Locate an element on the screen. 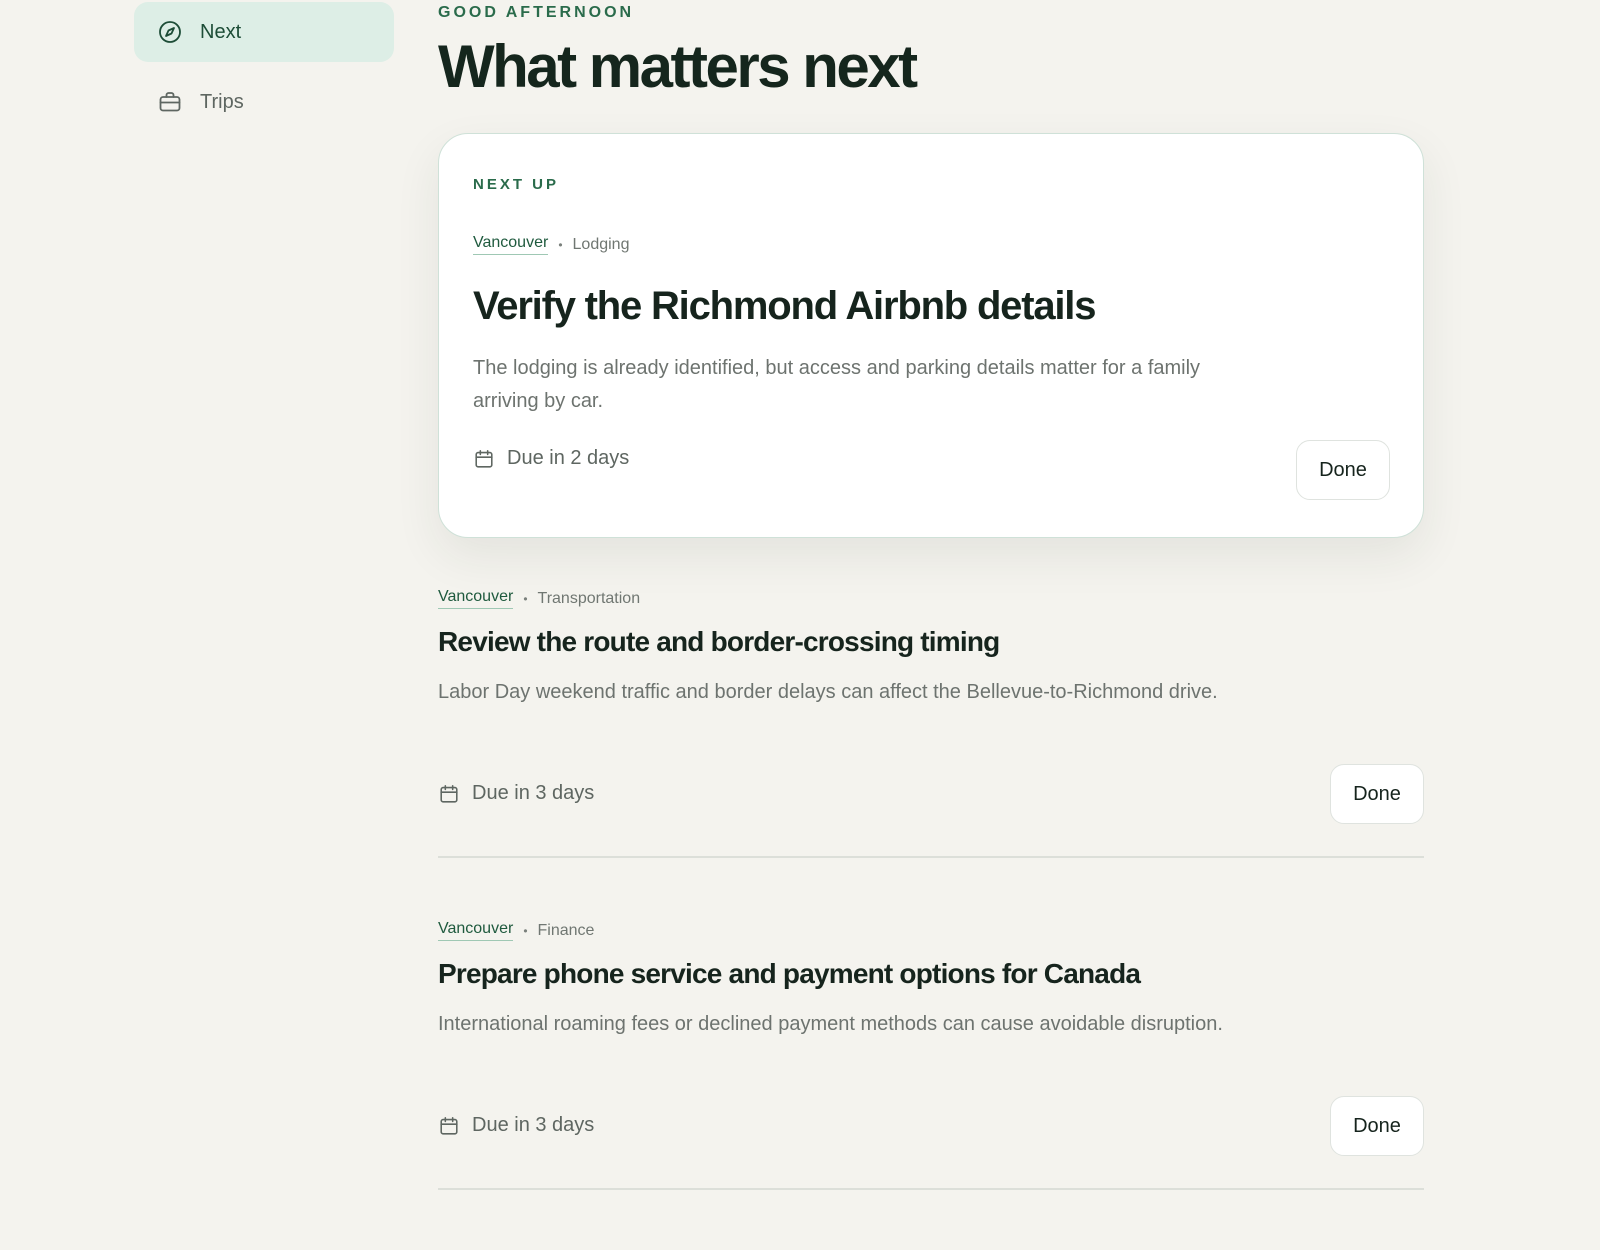  briefcase-icon is located at coordinates (170, 102).